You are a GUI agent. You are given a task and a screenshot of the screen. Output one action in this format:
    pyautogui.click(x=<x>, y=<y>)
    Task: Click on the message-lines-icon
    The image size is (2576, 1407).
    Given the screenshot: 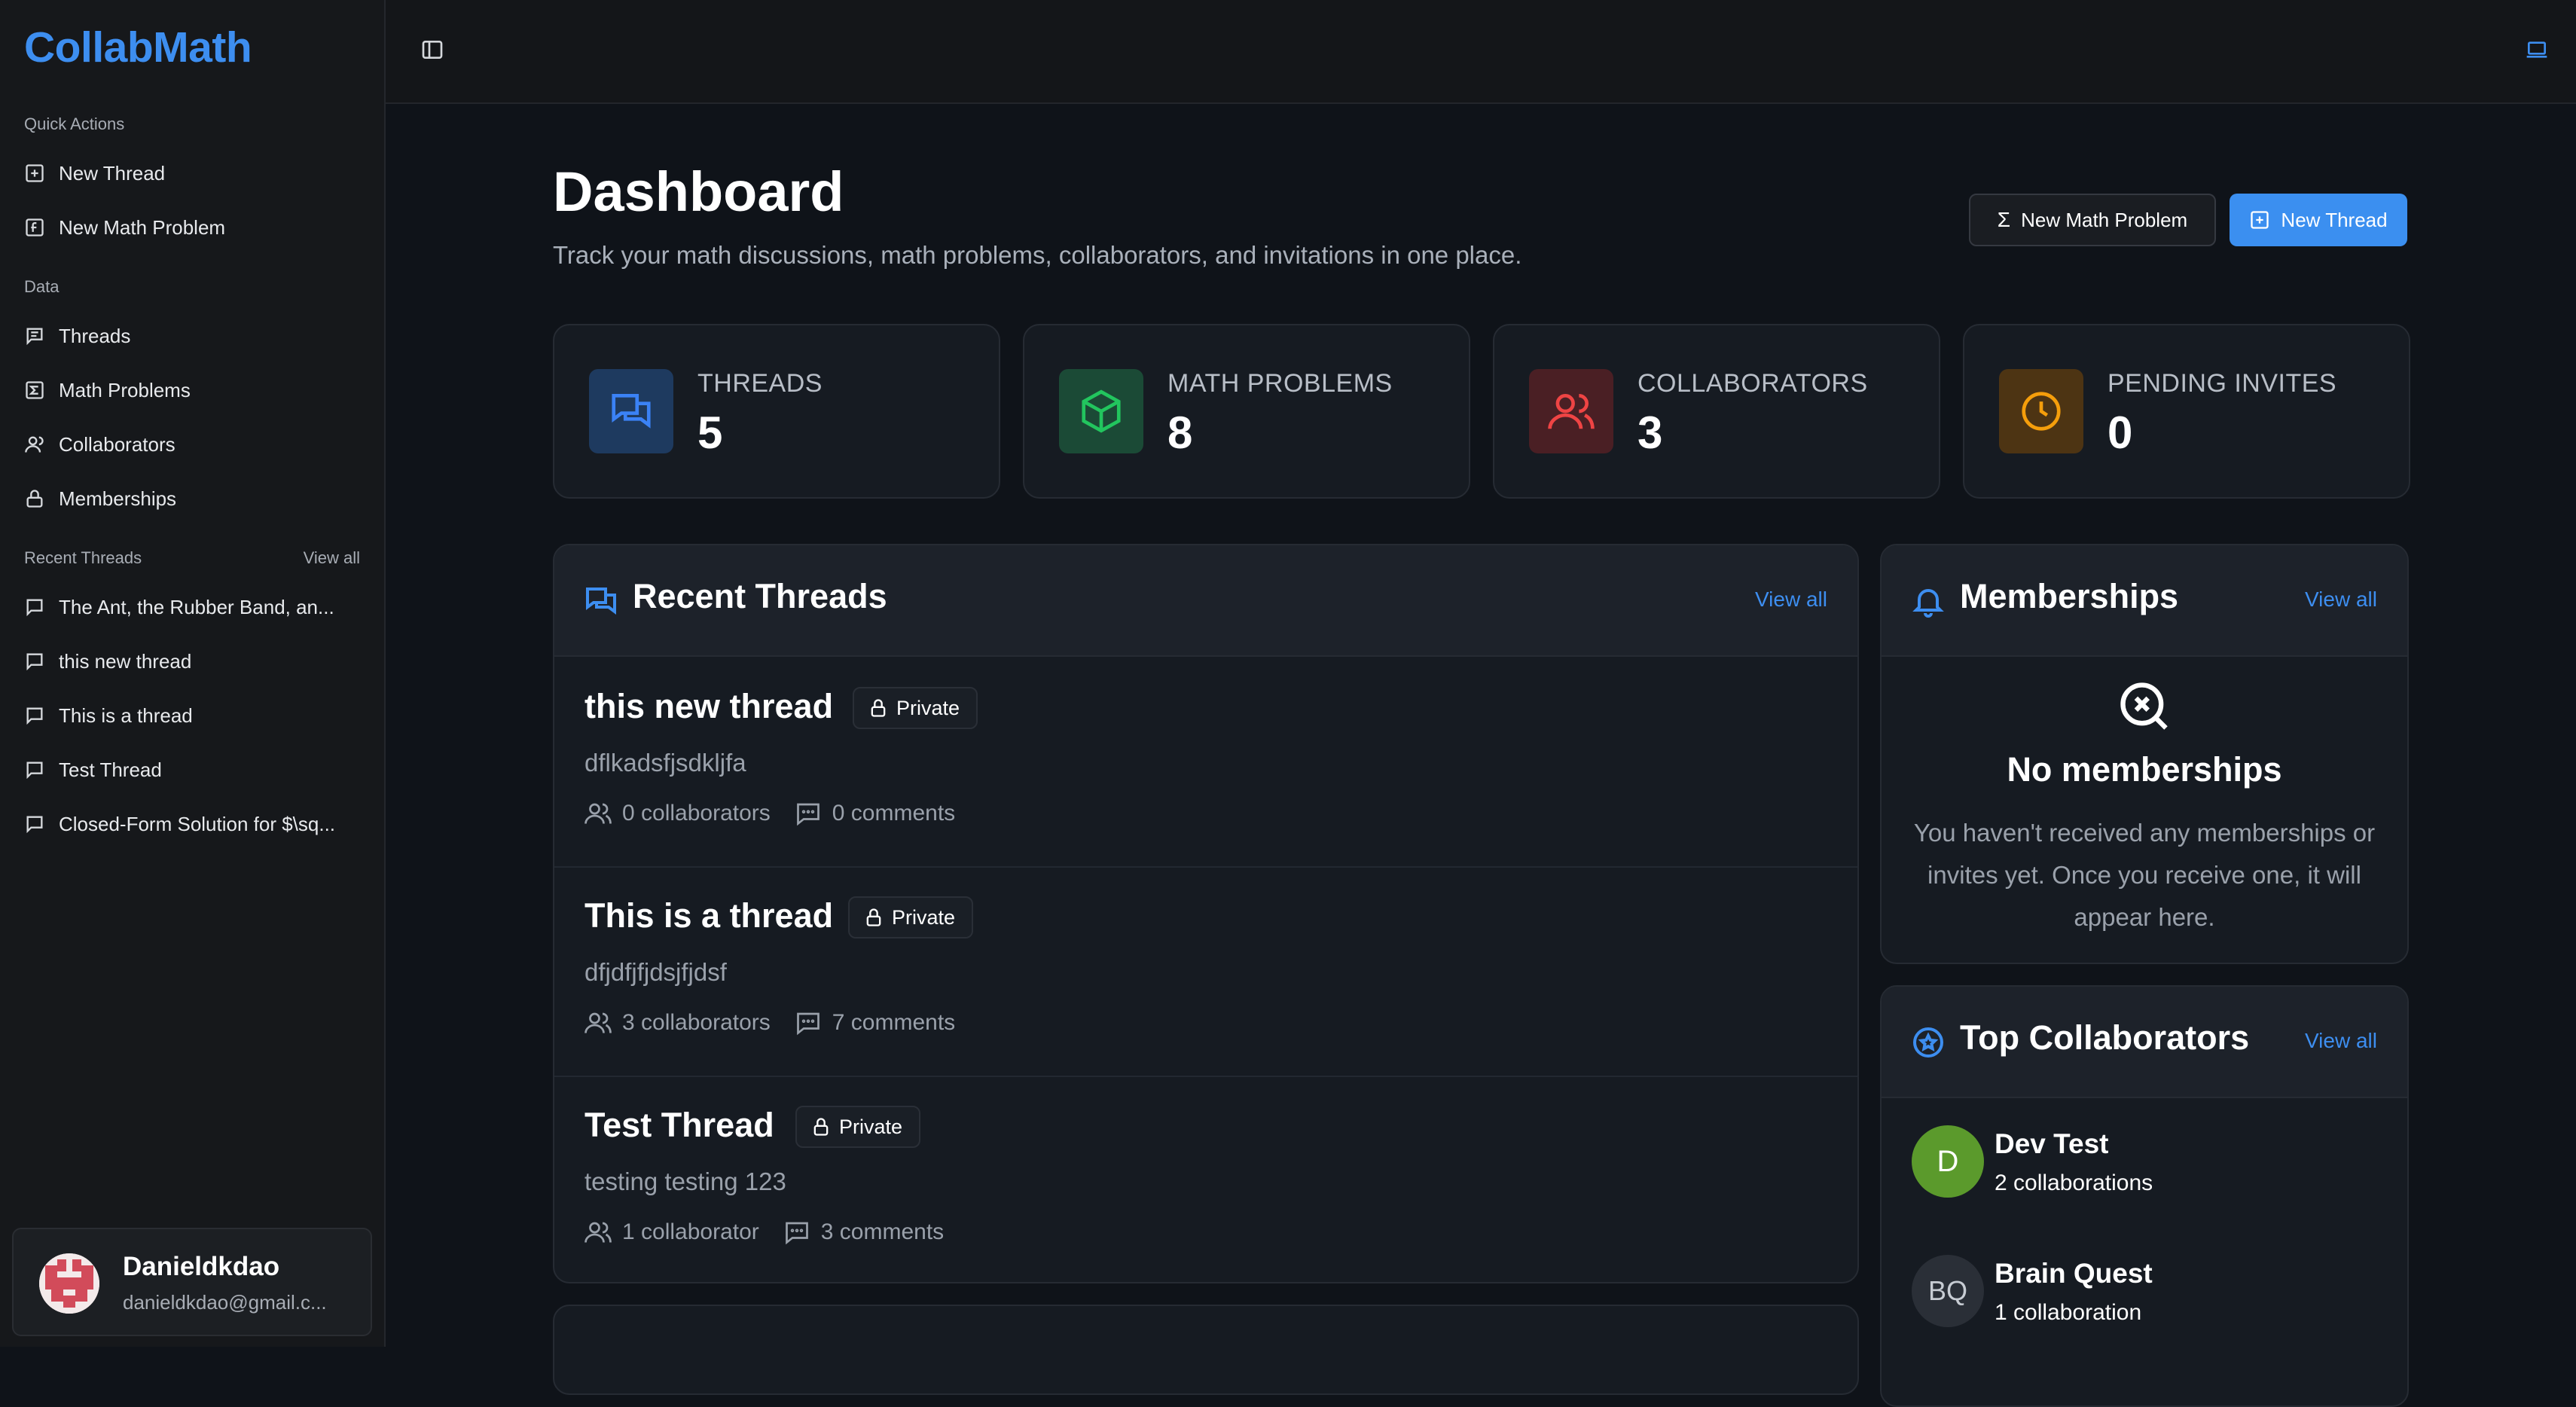 What is the action you would take?
    pyautogui.click(x=35, y=337)
    